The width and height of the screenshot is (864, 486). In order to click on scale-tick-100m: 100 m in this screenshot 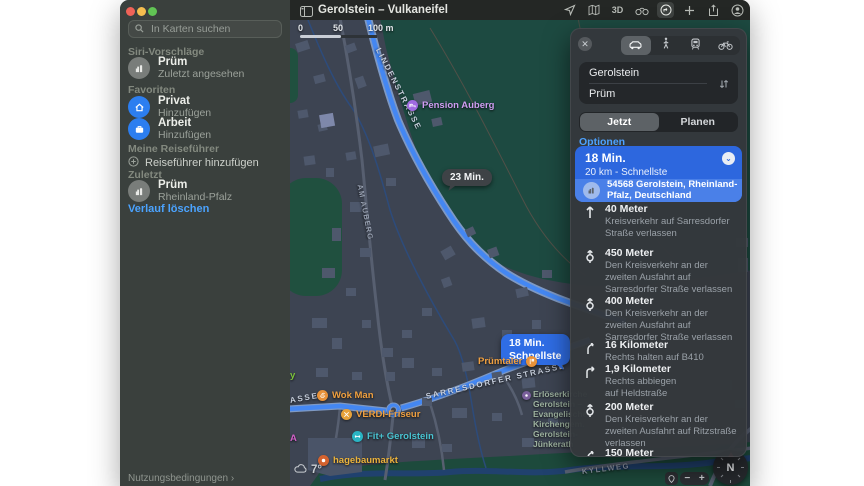, I will do `click(381, 28)`.